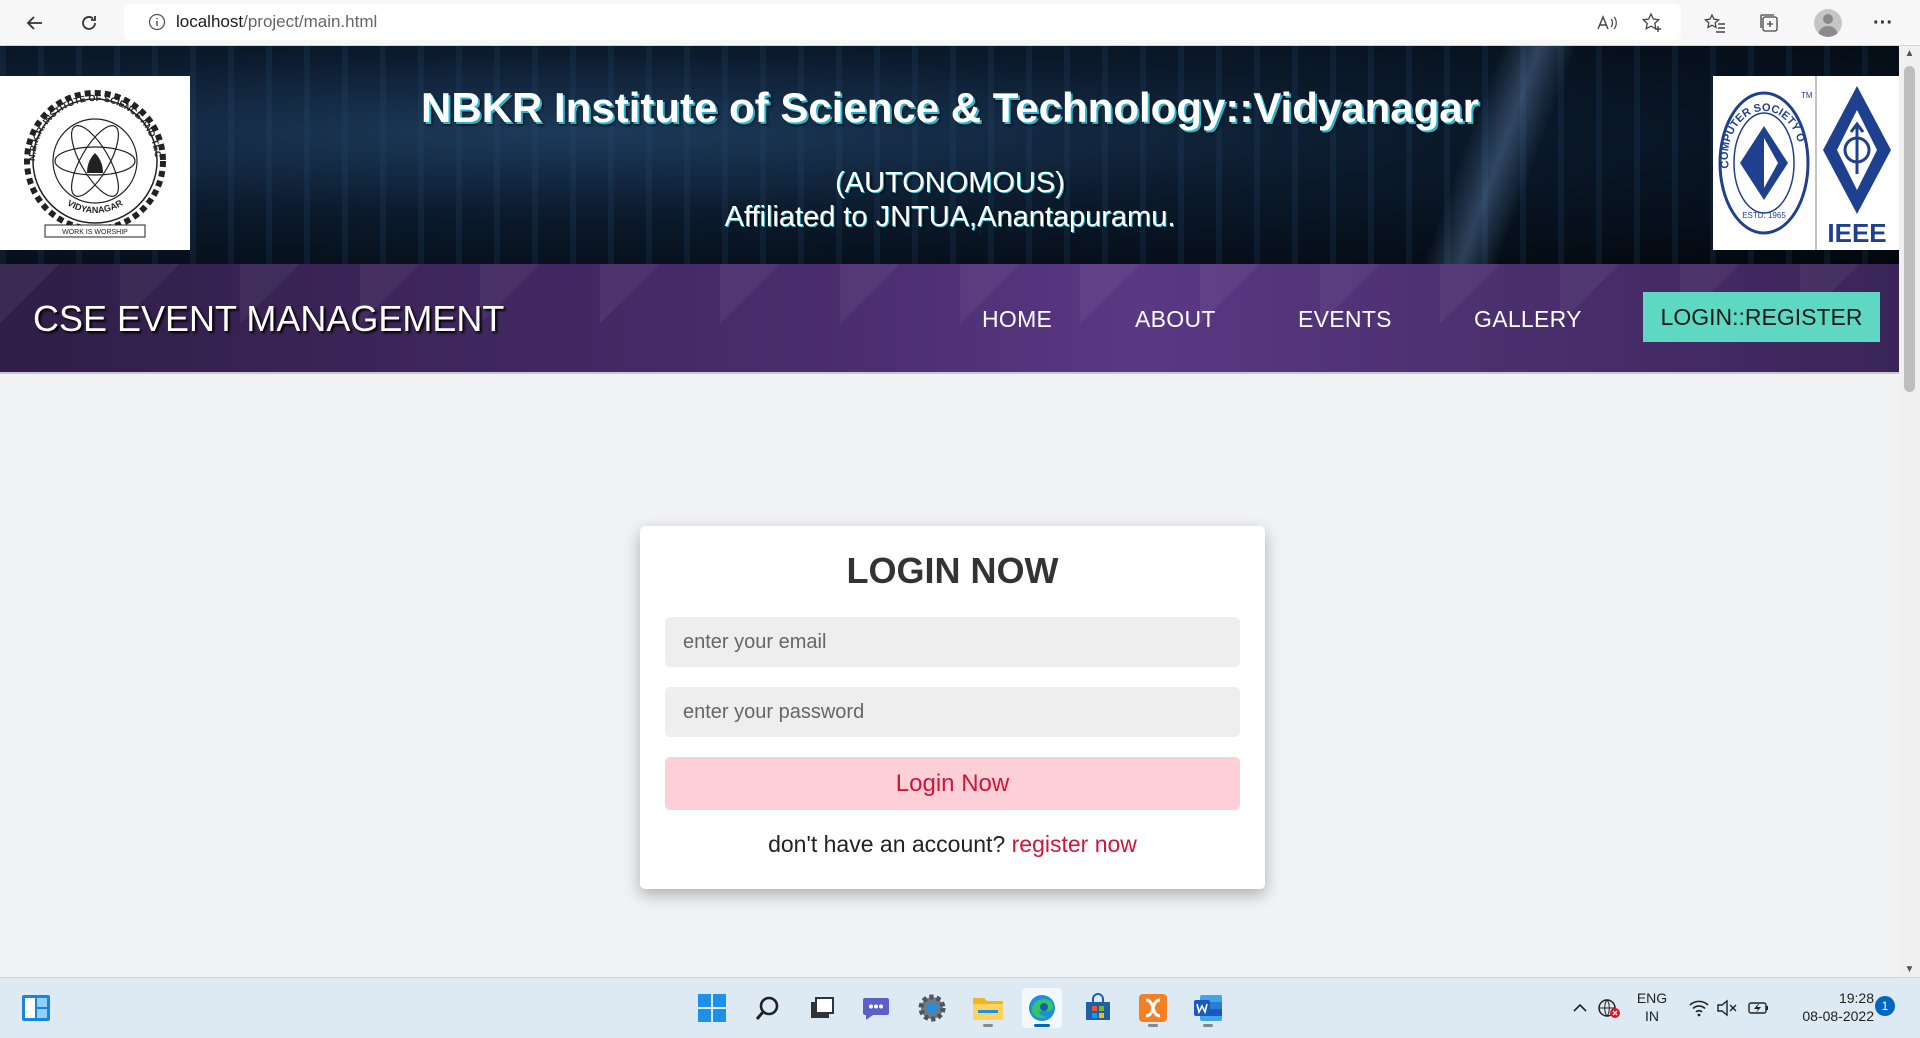 The width and height of the screenshot is (1920, 1038). Describe the element at coordinates (1856, 233) in the screenshot. I see `ieee-label: IEEE` at that location.